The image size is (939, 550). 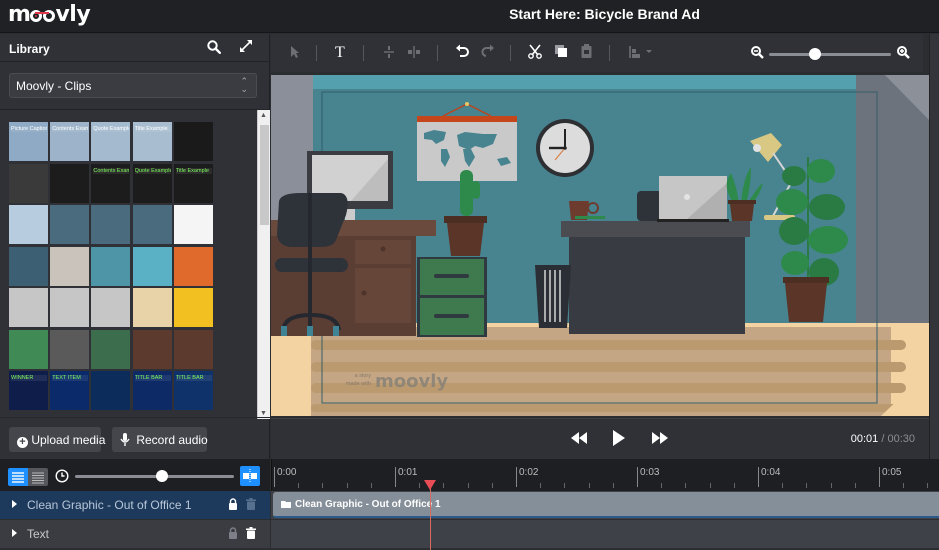 What do you see at coordinates (263, 413) in the screenshot?
I see `scroll-down-icon: ▼` at bounding box center [263, 413].